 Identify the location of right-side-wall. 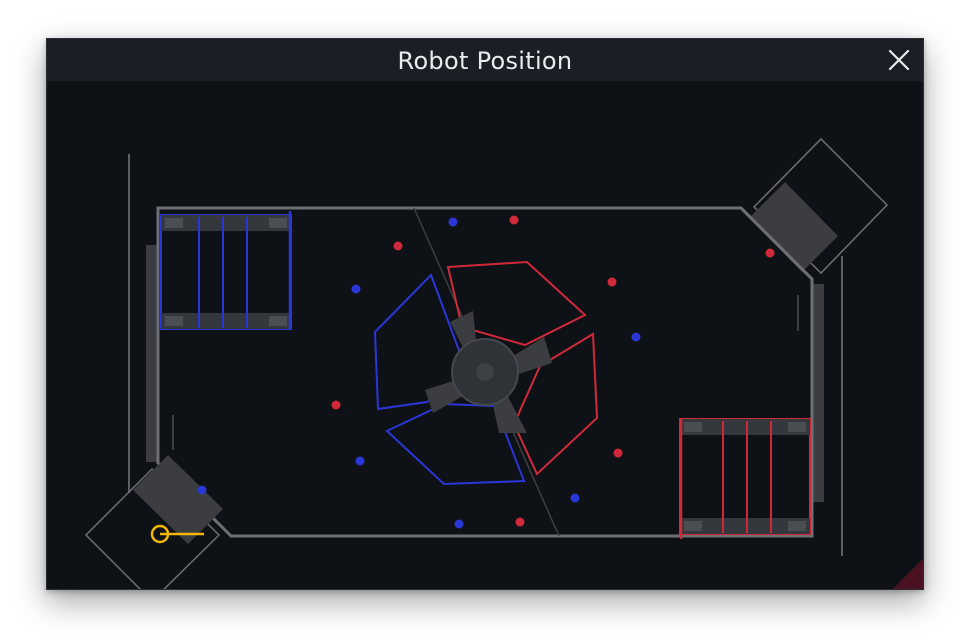
(818, 393).